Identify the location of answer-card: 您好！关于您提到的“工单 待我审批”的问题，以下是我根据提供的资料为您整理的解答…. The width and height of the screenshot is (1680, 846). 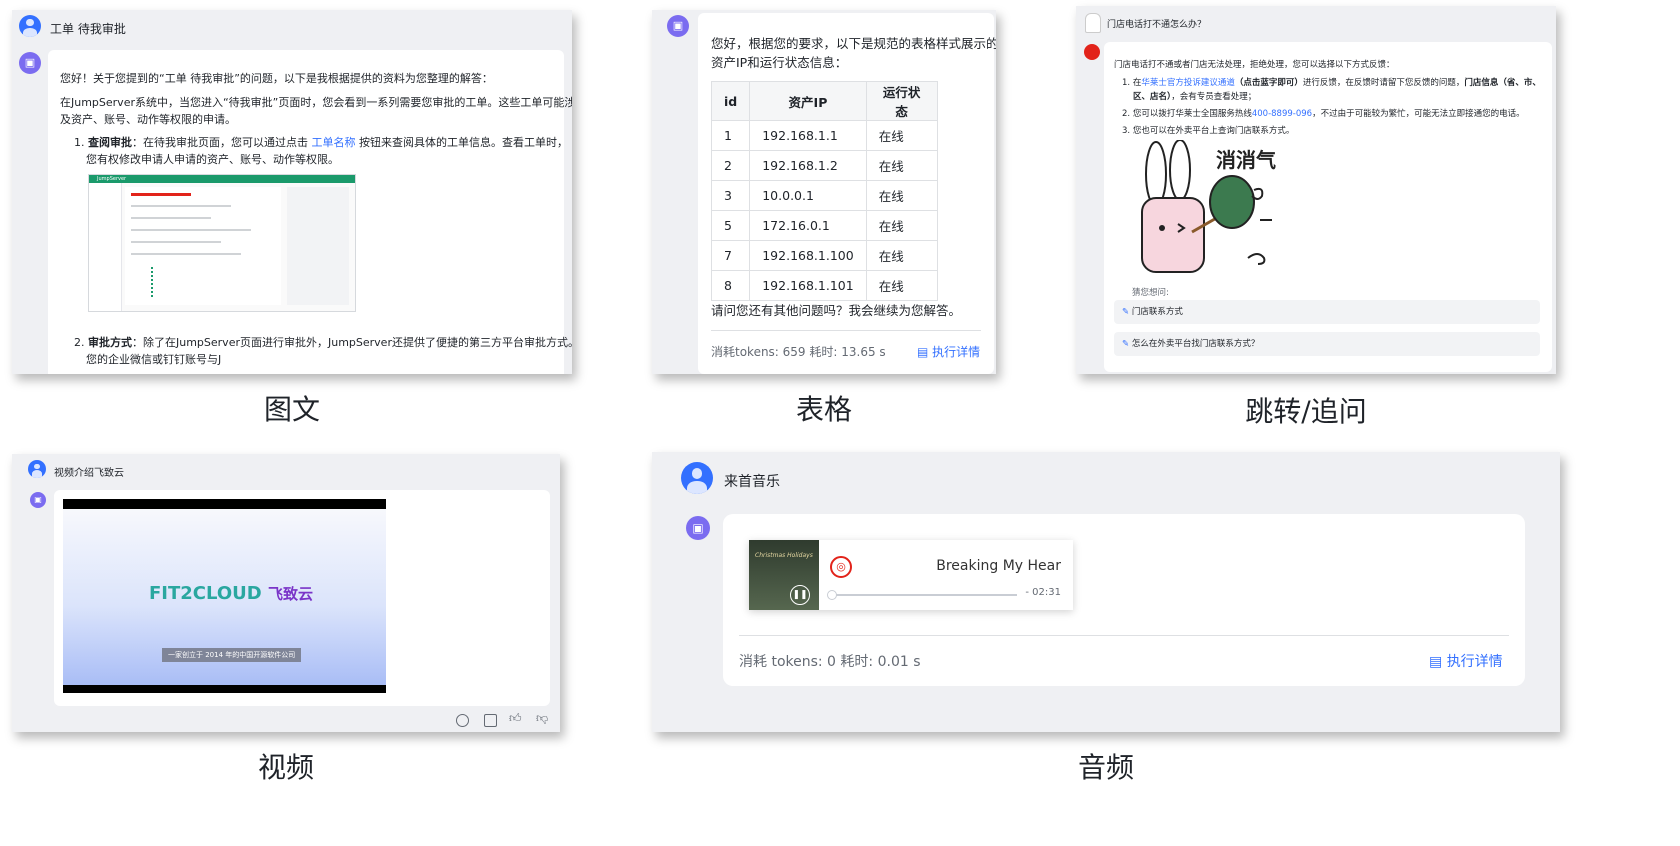
(310, 212).